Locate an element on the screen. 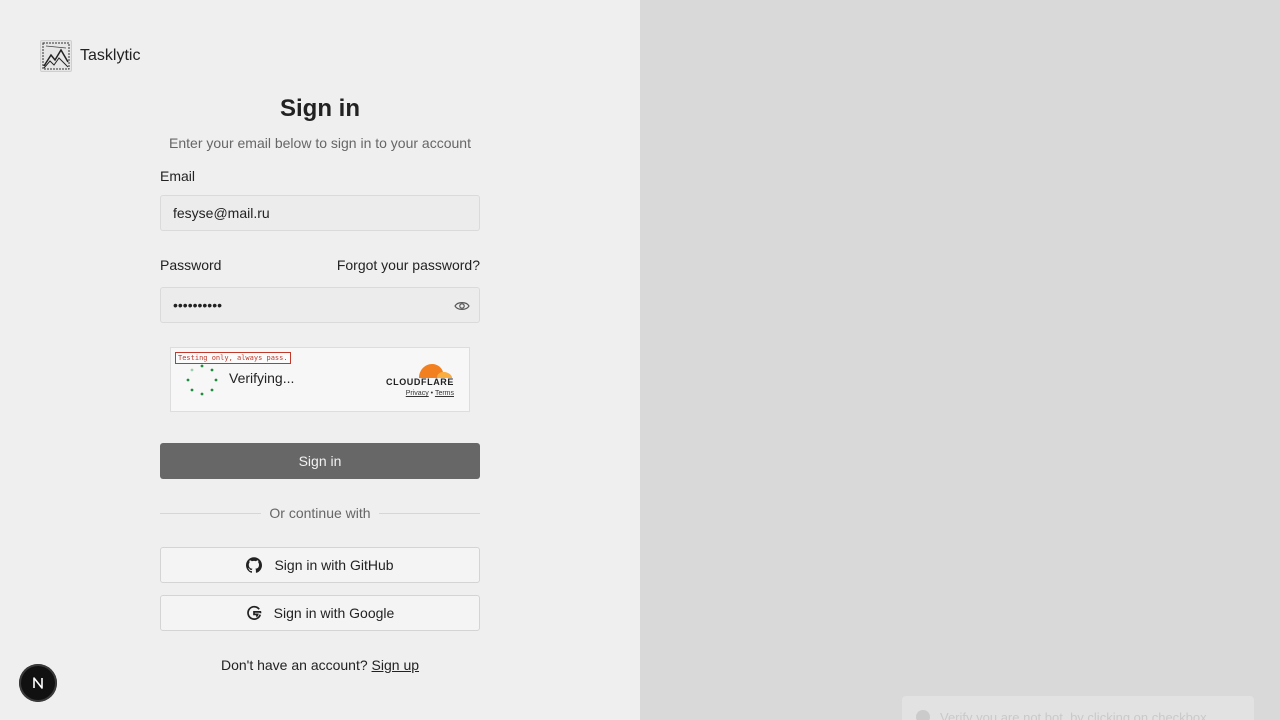  github-sign-in-button: Sign in with GitHub is located at coordinates (320, 565).